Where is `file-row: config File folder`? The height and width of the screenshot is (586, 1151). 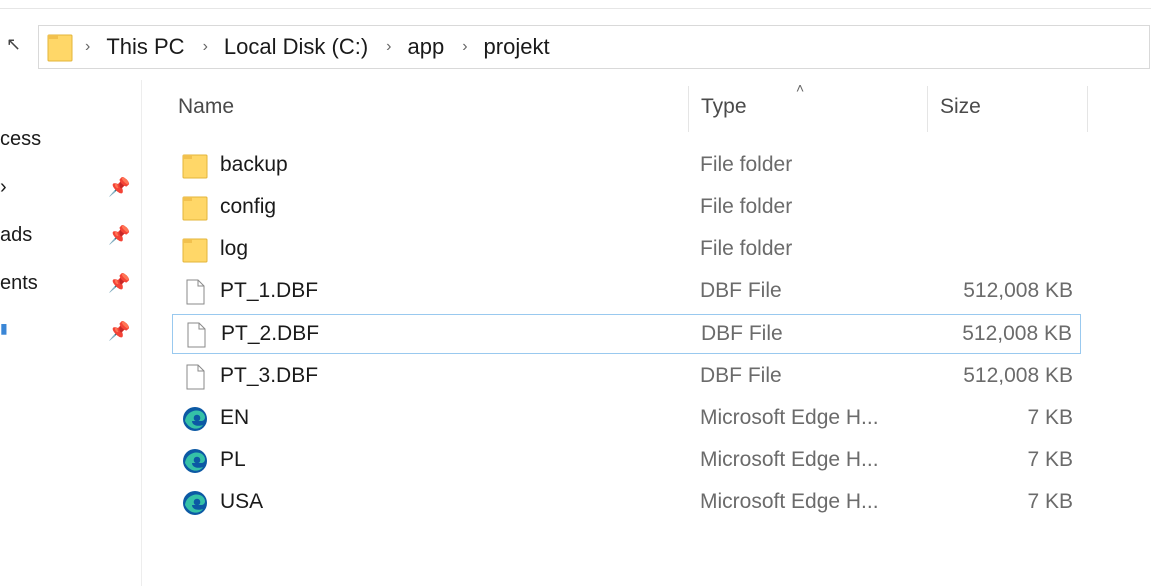
file-row: config File folder is located at coordinates (626, 208).